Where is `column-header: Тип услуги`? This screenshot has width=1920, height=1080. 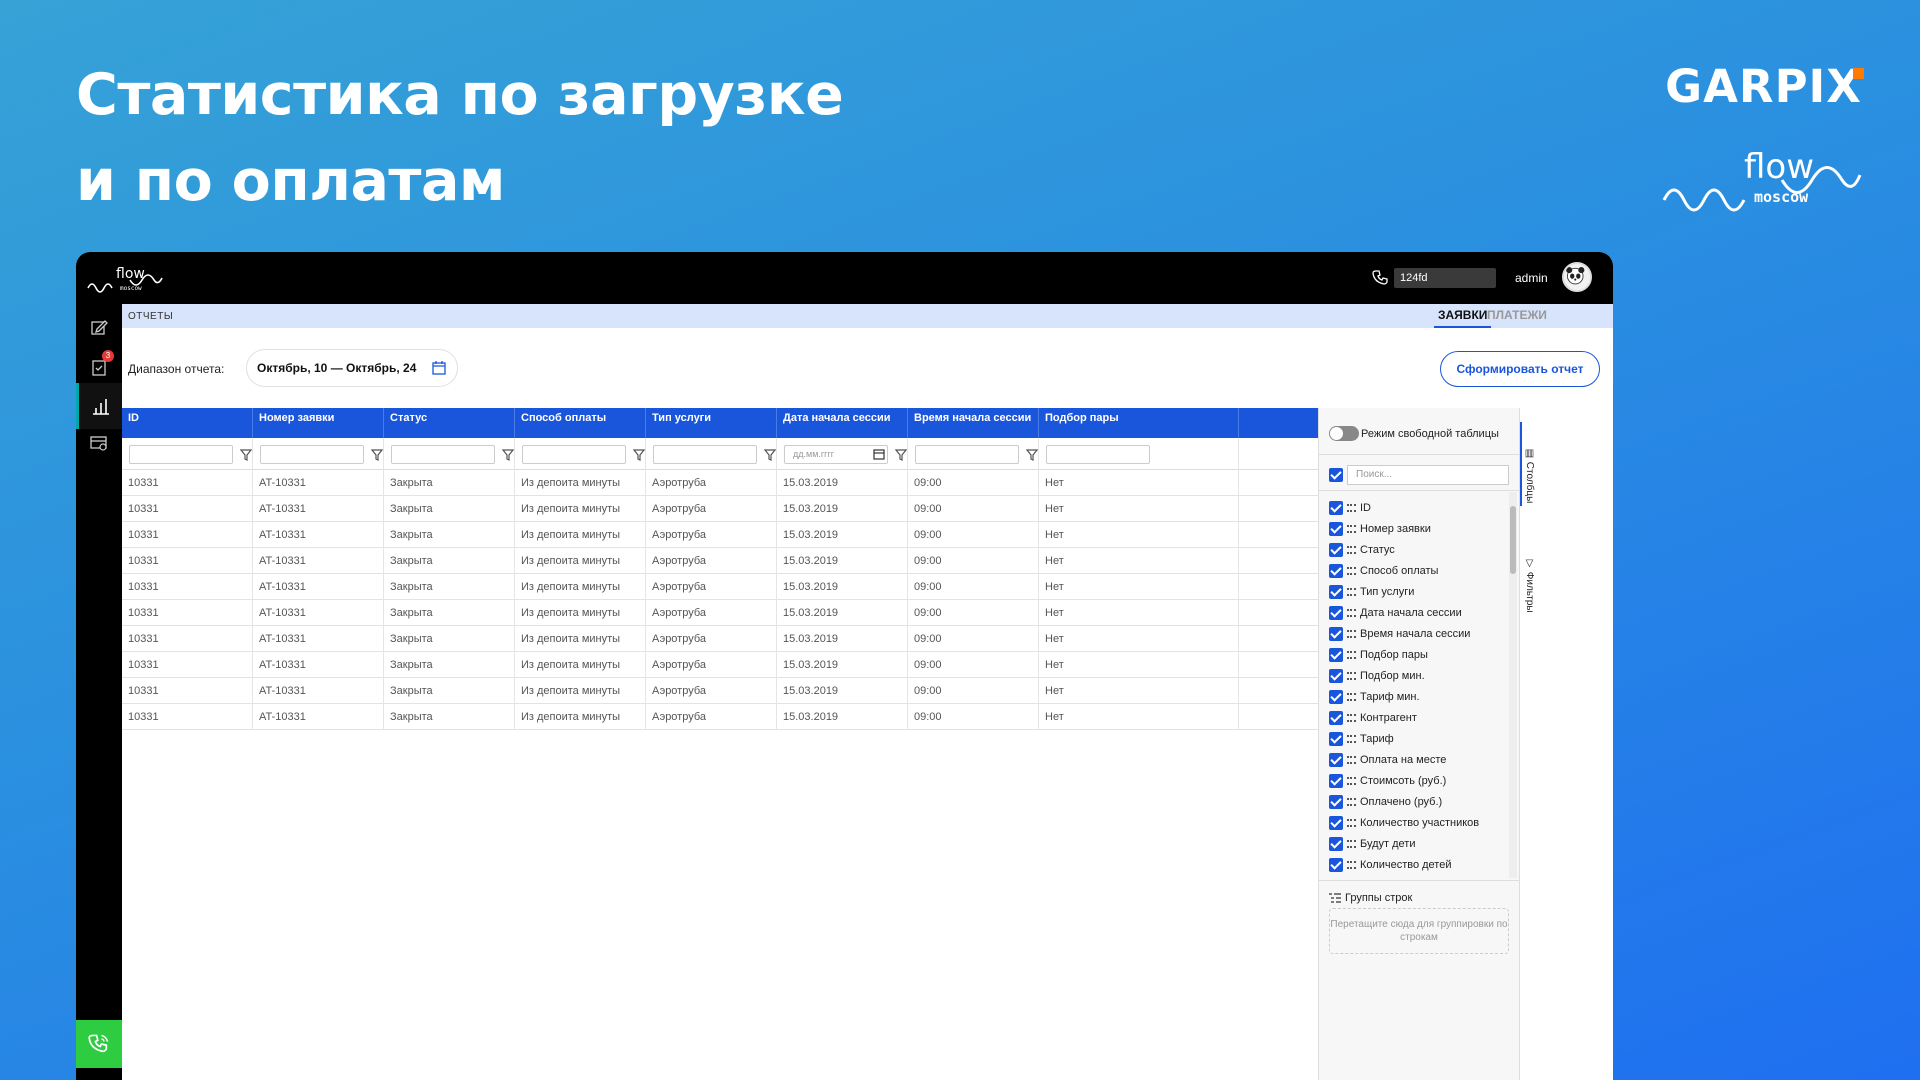 column-header: Тип услуги is located at coordinates (711, 423).